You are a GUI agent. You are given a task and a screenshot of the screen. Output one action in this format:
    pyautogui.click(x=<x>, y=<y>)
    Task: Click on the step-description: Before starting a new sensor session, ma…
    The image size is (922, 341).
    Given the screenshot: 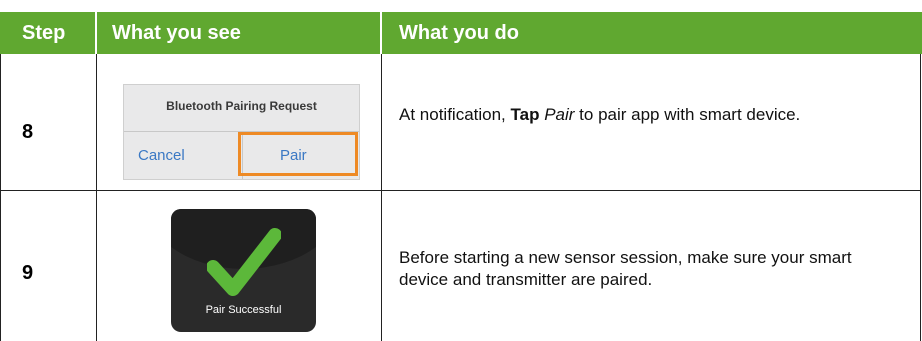 What is the action you would take?
    pyautogui.click(x=625, y=268)
    